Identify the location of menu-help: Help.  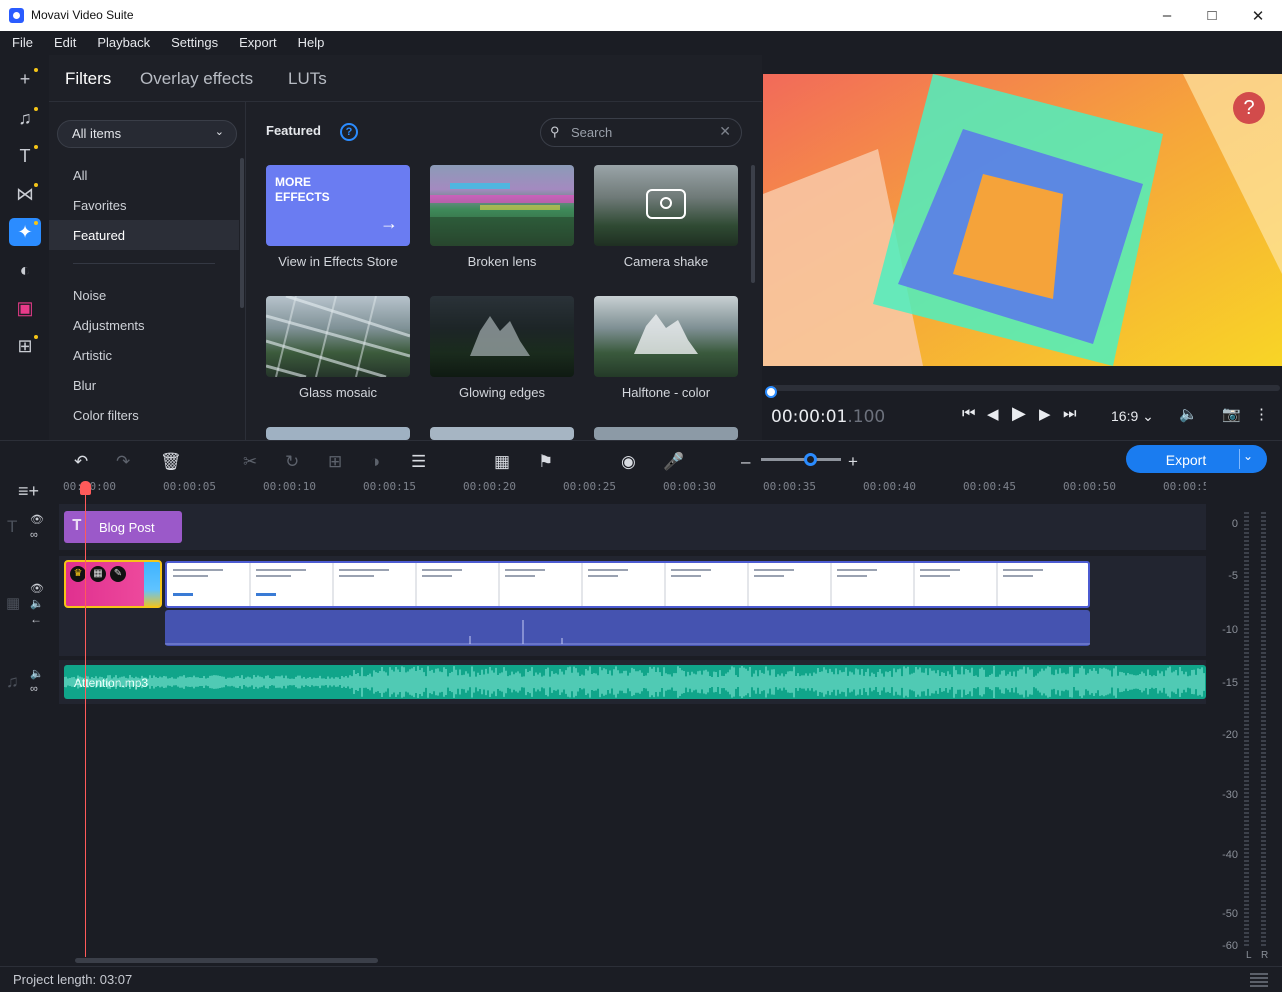
(310, 43).